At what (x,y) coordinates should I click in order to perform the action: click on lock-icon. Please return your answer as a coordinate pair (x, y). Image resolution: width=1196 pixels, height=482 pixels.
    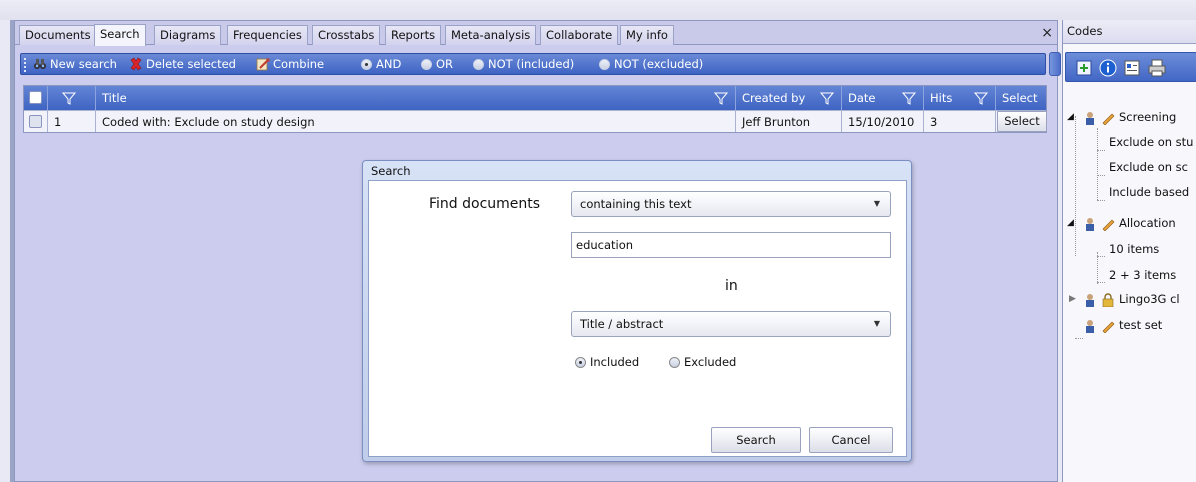
    Looking at the image, I should click on (1108, 300).